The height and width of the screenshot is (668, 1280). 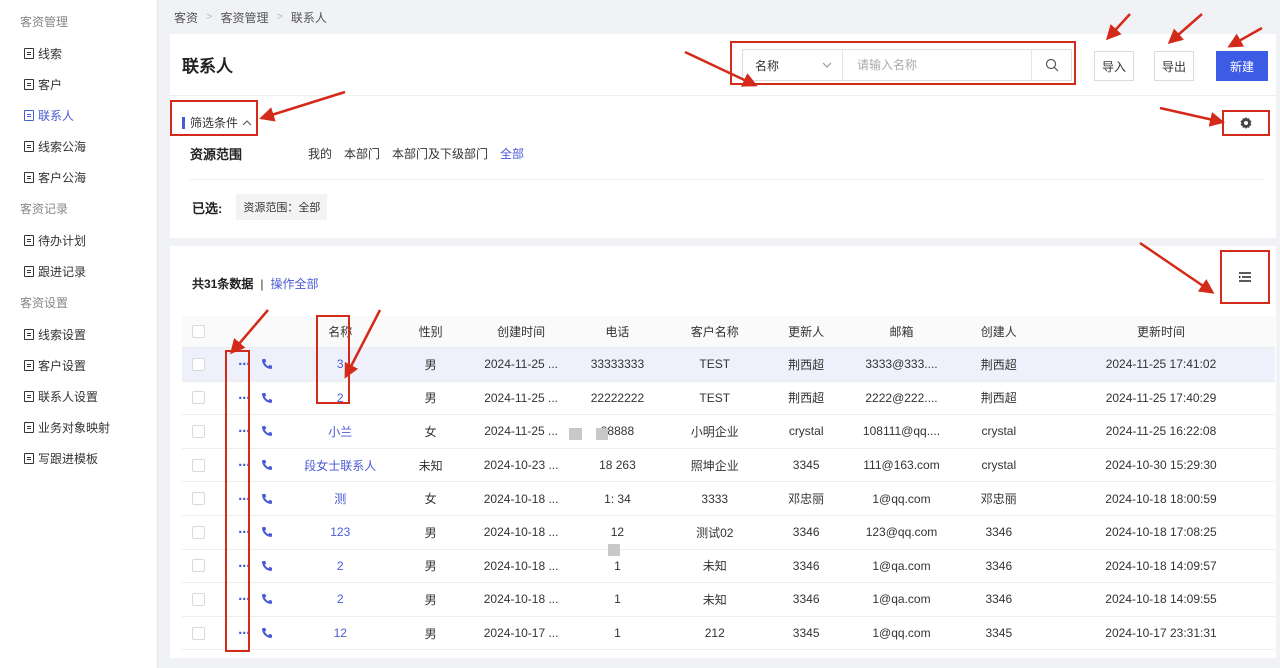 I want to click on page-title: 联系人, so click(x=207, y=66).